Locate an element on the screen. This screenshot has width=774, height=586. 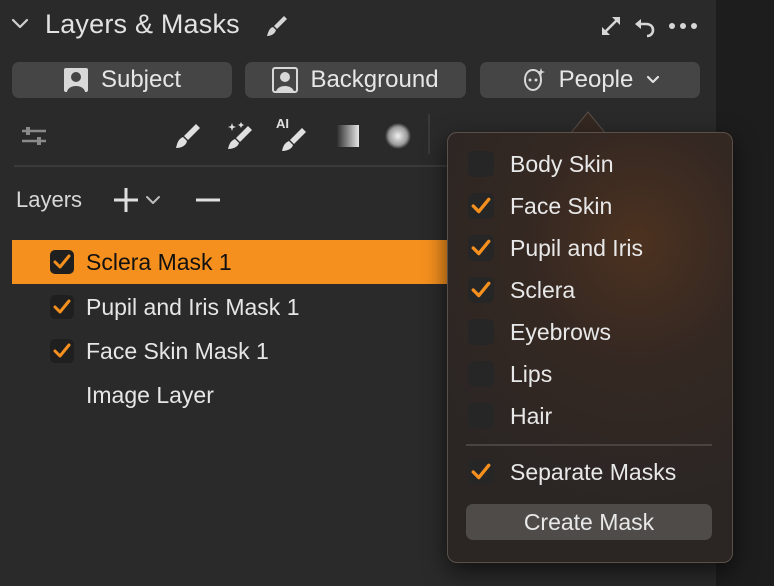
option-label: Hair is located at coordinates (531, 415).